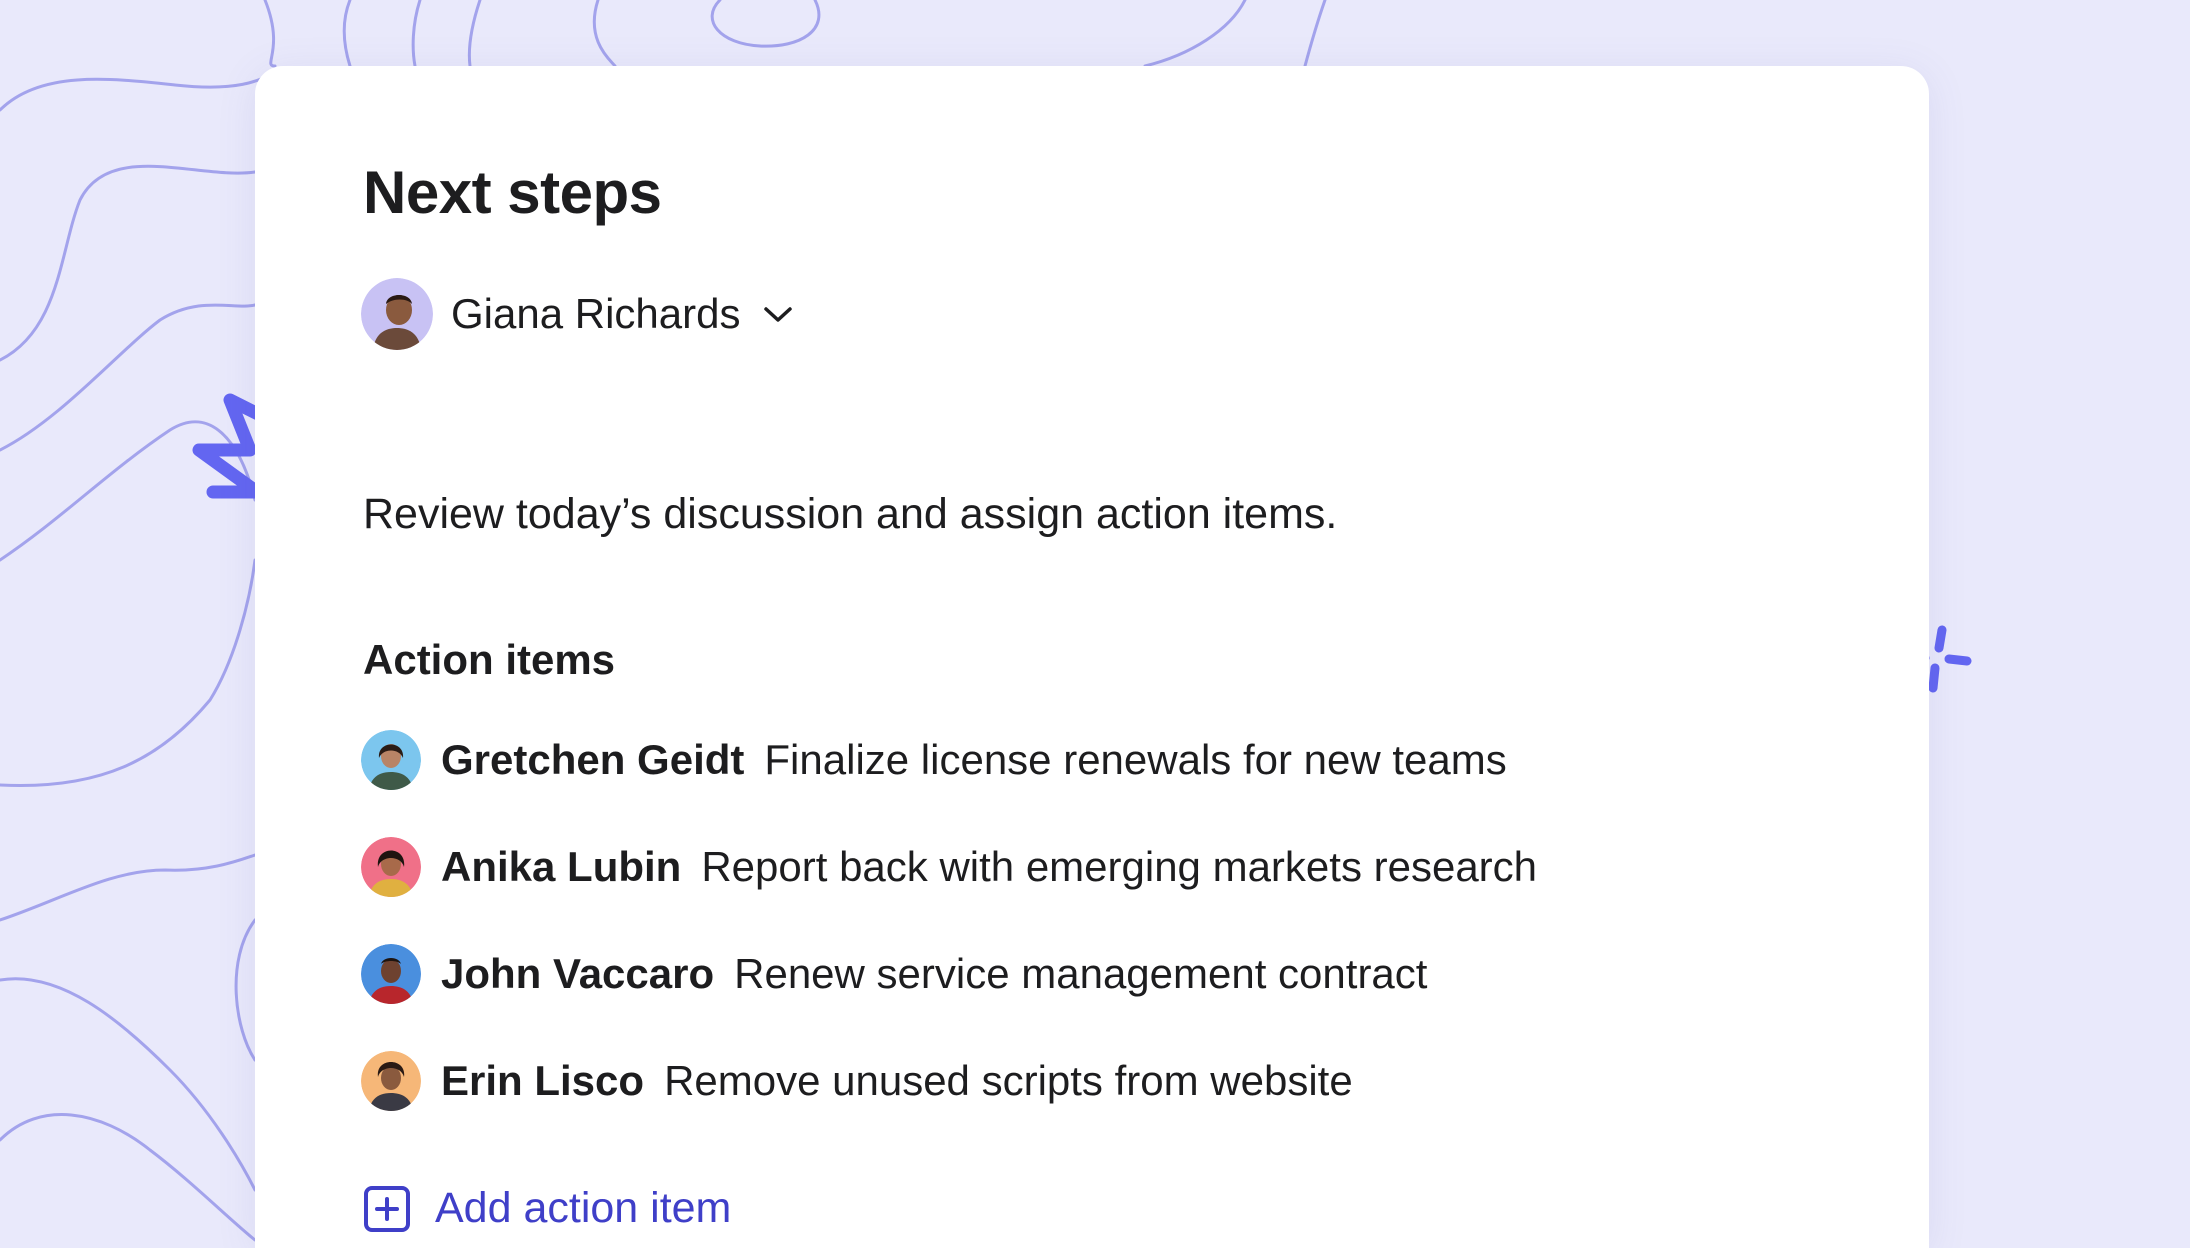 The image size is (2190, 1248). Describe the element at coordinates (596, 313) in the screenshot. I see `owner-name: Giana Richards` at that location.